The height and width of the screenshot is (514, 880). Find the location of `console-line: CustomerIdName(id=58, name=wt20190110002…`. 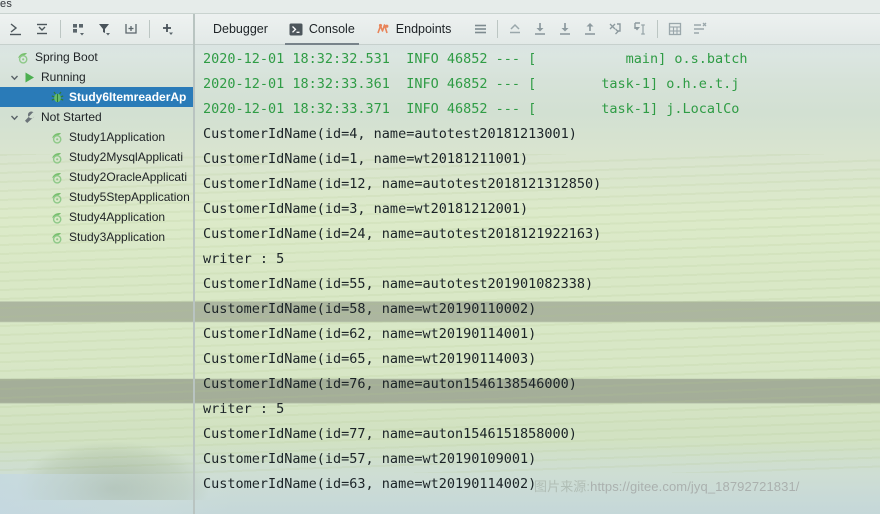

console-line: CustomerIdName(id=58, name=wt20190110002… is located at coordinates (370, 309).